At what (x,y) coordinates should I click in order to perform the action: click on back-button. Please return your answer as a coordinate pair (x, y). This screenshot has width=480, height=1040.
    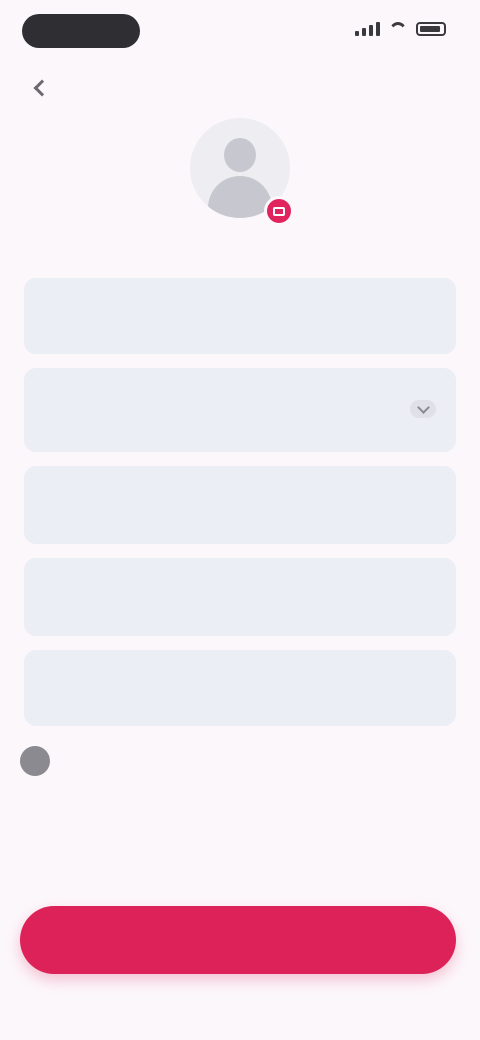
    Looking at the image, I should click on (42, 88).